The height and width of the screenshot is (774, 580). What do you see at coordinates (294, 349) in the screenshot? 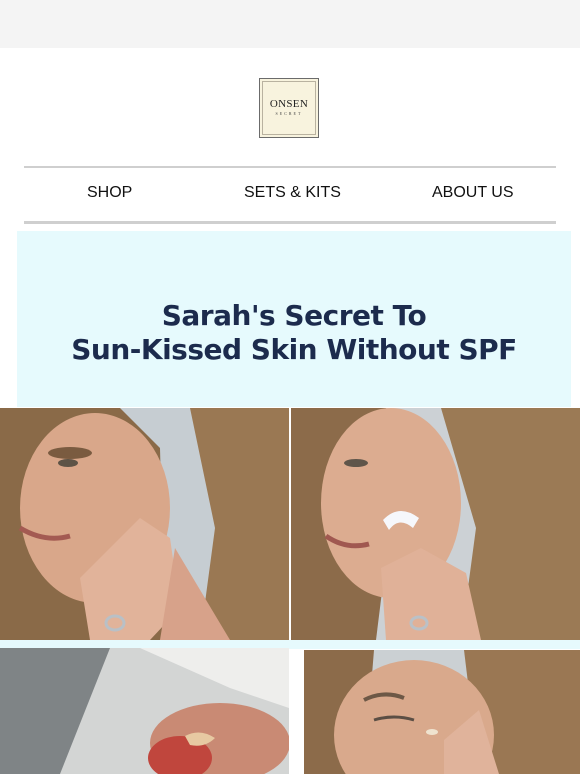
I see `hero-title-line-2: Sun-Kissed Skin Without SPF` at bounding box center [294, 349].